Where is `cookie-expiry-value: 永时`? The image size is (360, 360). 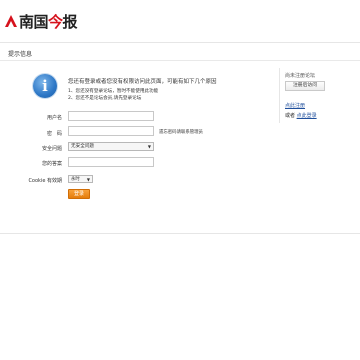
cookie-expiry-value: 永时 is located at coordinates (75, 179).